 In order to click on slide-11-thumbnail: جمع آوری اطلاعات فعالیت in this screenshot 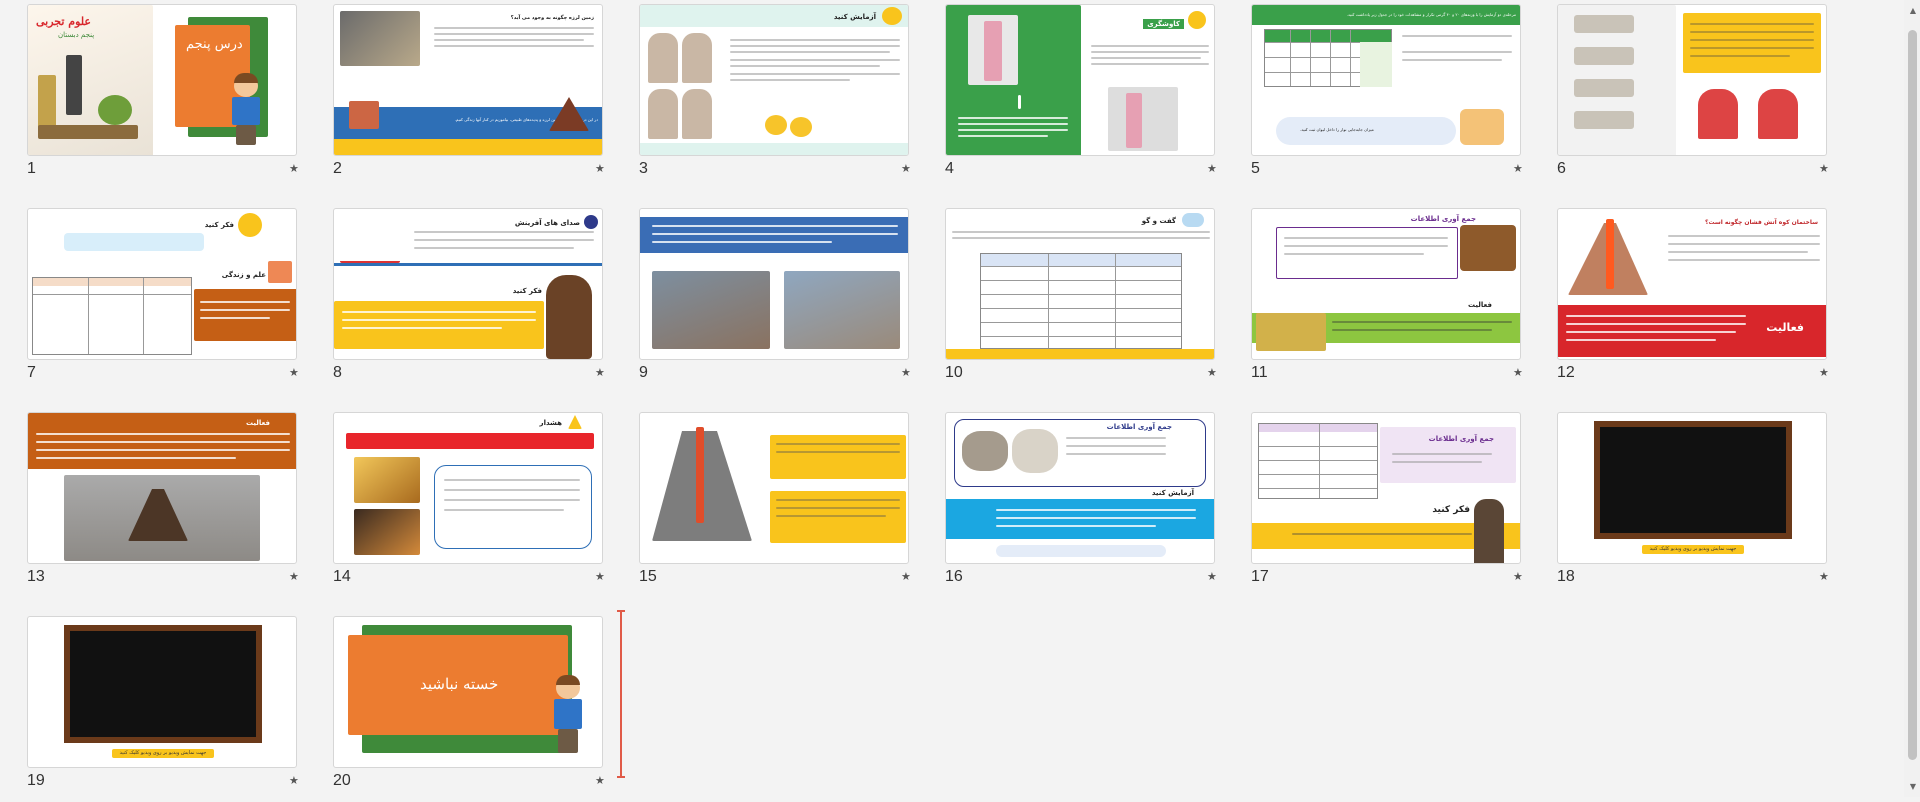, I will do `click(1386, 284)`.